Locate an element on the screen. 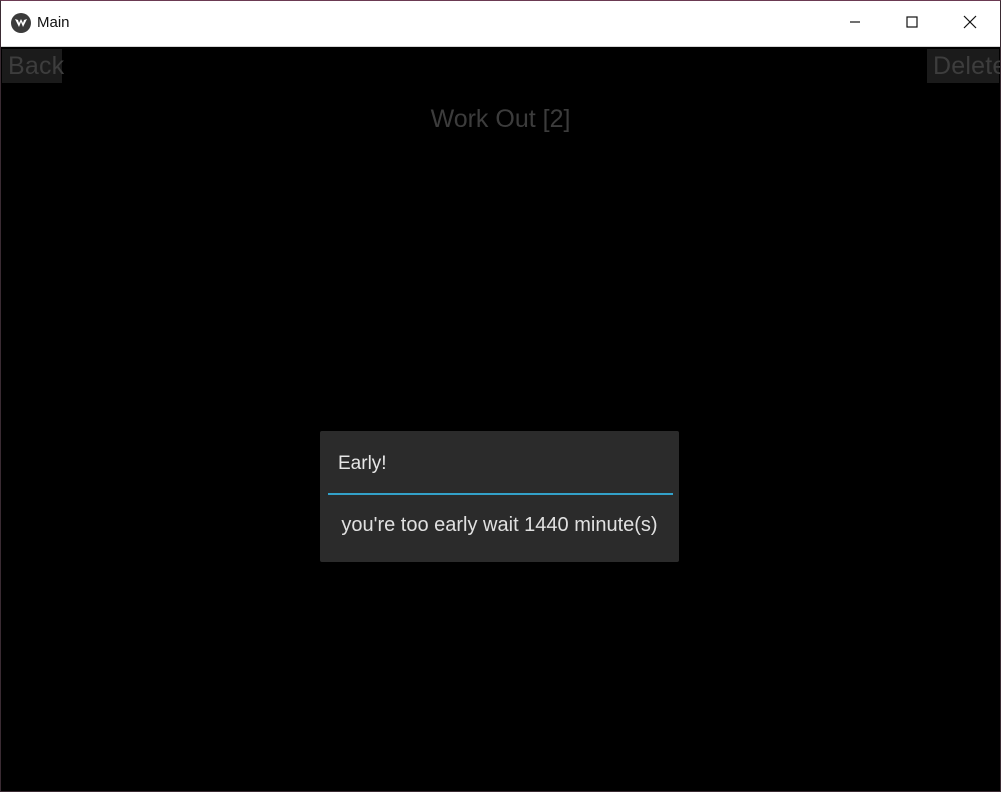  maximize-icon is located at coordinates (912, 24).